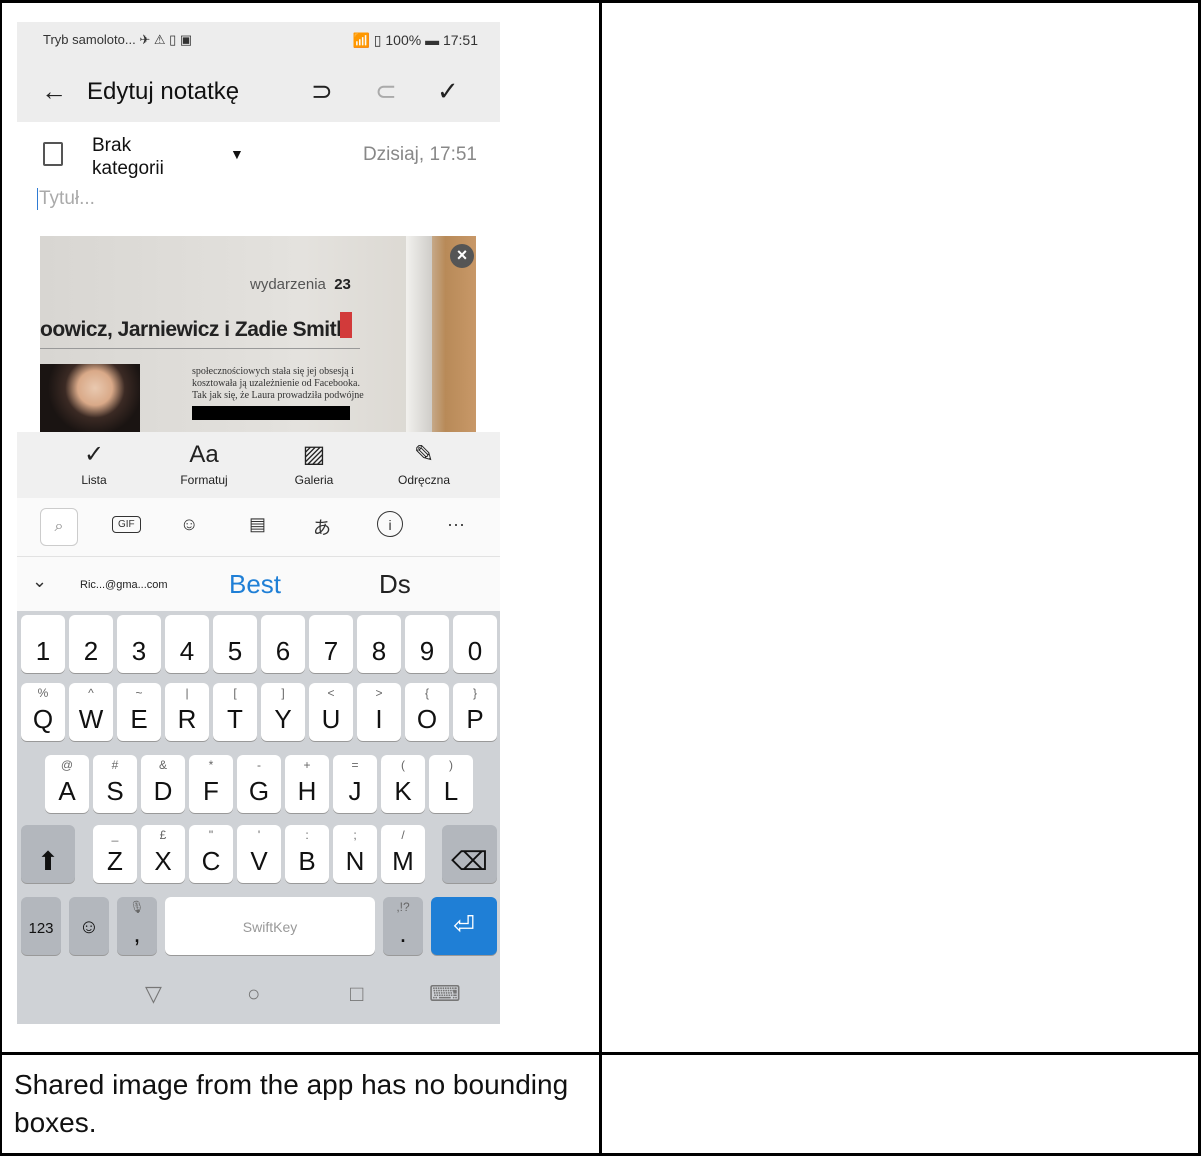 The image size is (1201, 1156). Describe the element at coordinates (91, 644) in the screenshot. I see `key-2: 2` at that location.